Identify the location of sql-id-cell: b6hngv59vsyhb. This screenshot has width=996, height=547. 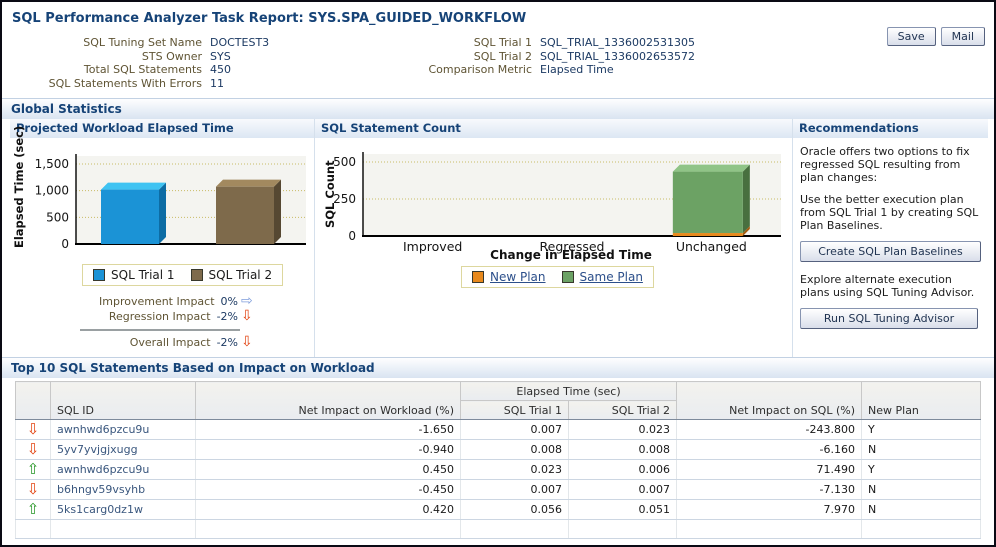
(123, 489).